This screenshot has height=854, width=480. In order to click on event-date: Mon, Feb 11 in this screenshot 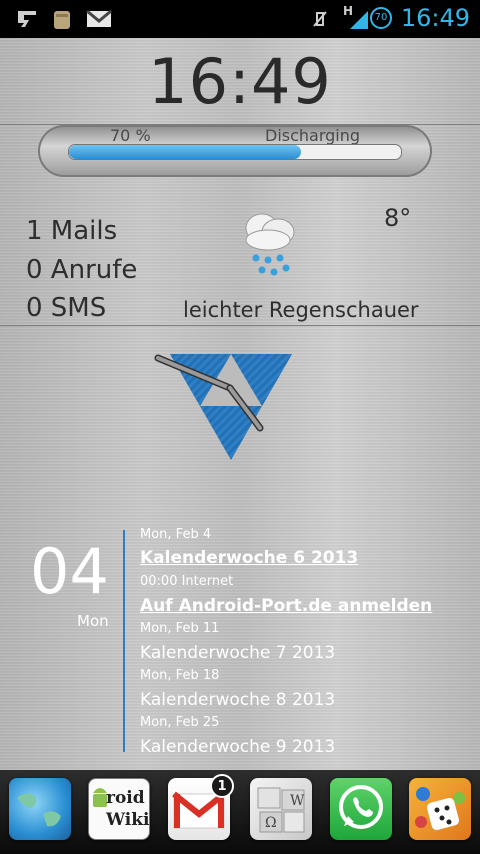, I will do `click(180, 628)`.